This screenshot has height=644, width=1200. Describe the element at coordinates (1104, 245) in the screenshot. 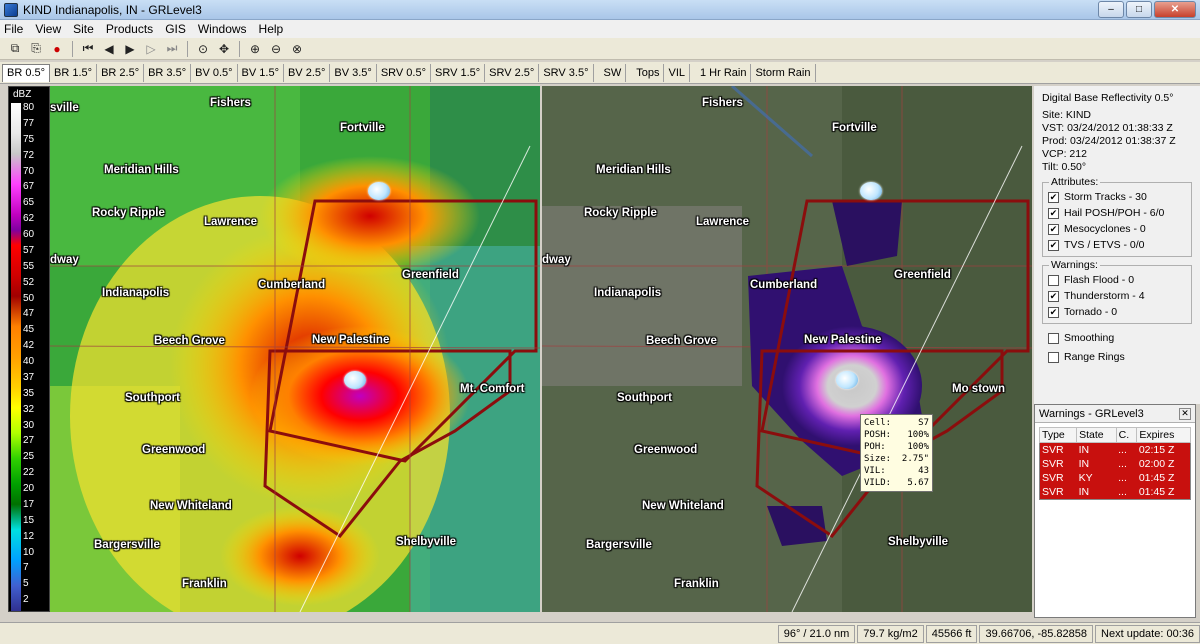

I see `checkbox-label: TVS / ETVS - 0/0` at that location.